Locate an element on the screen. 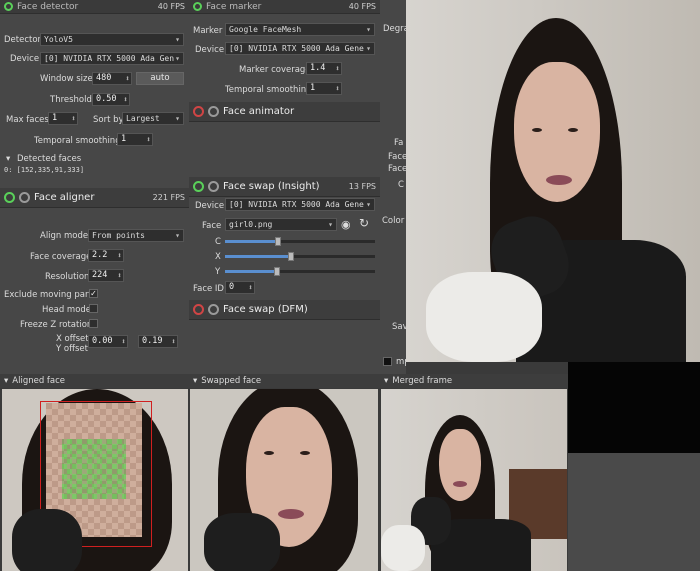  face-swap-dfm-header: Face swap (DFM) is located at coordinates (284, 310).